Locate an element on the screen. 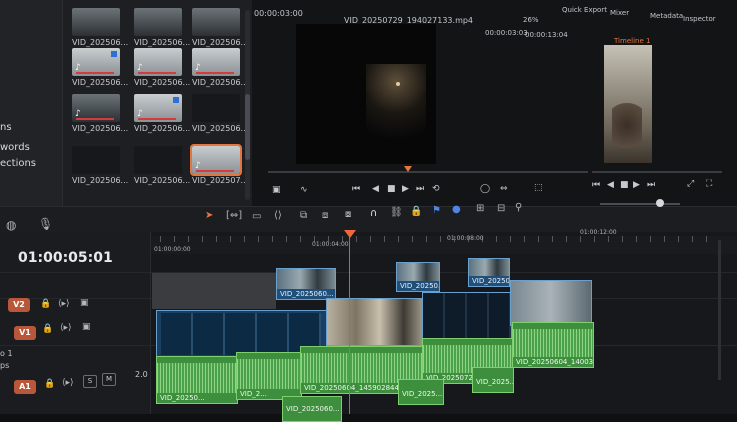 This screenshot has width=737, height=422. zoom-slider is located at coordinates (640, 204).